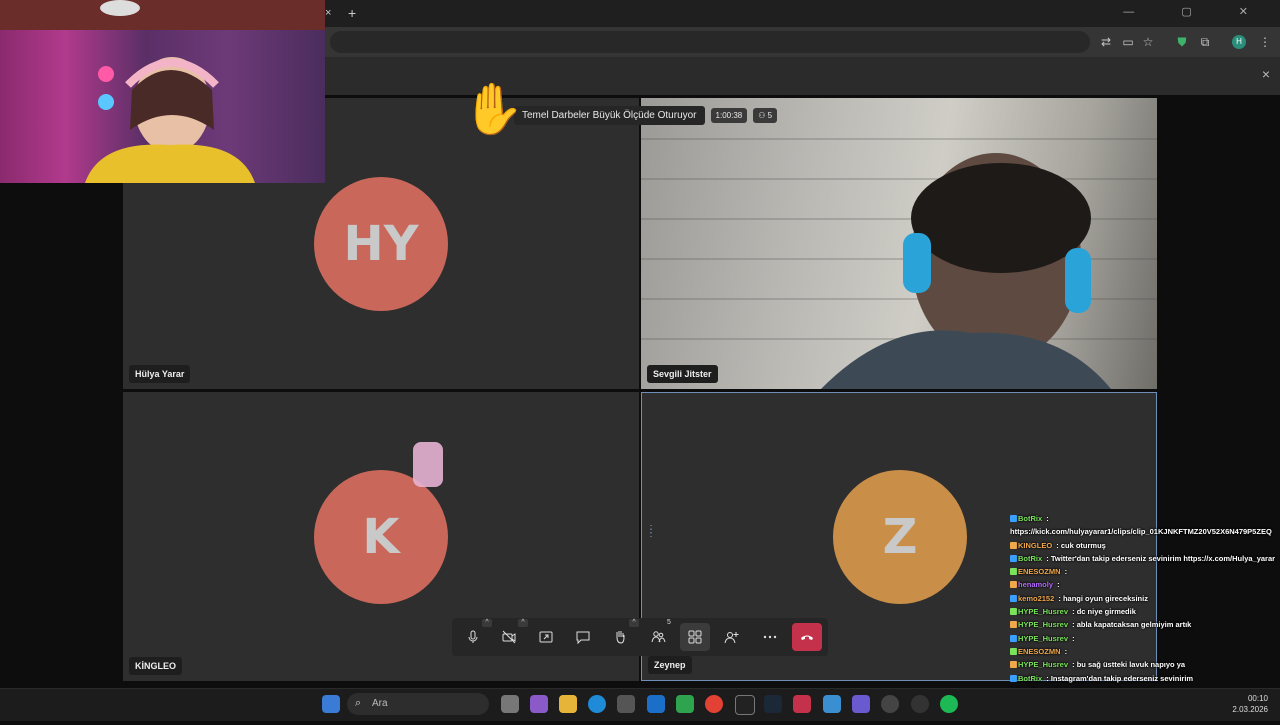 The image size is (1280, 725). Describe the element at coordinates (920, 704) in the screenshot. I see `app-circle-icon` at that location.